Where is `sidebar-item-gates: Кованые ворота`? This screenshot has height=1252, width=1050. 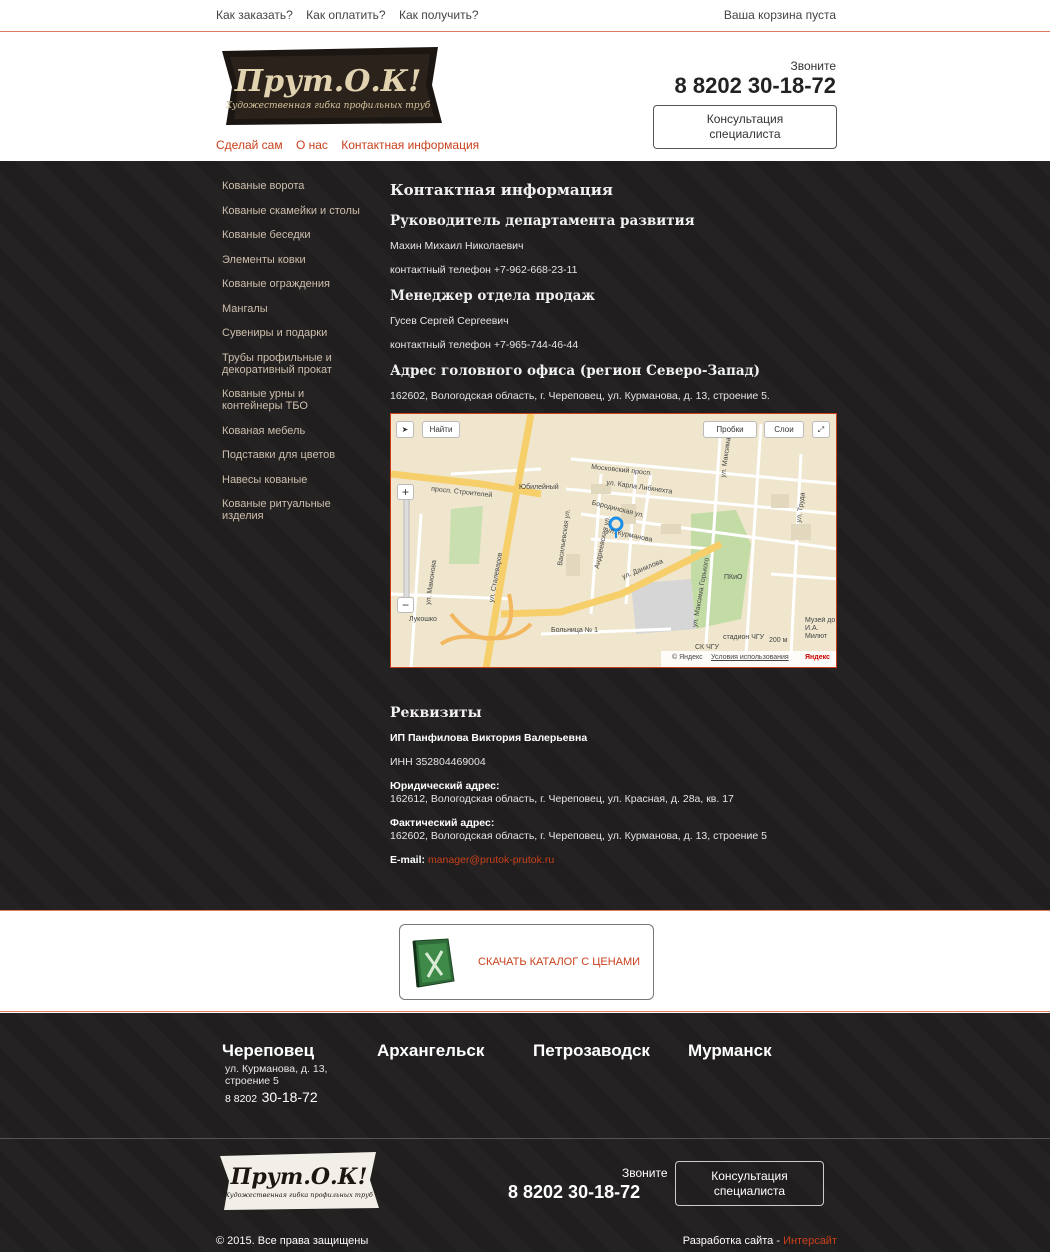 sidebar-item-gates: Кованые ворота is located at coordinates (292, 186).